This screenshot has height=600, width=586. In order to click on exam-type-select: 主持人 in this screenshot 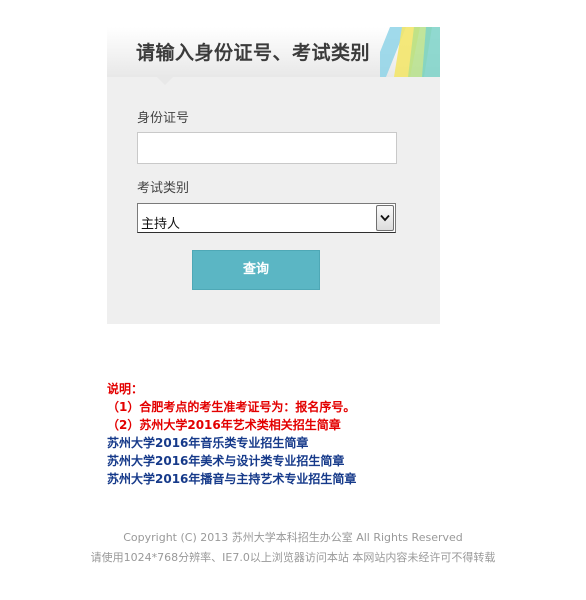, I will do `click(266, 218)`.